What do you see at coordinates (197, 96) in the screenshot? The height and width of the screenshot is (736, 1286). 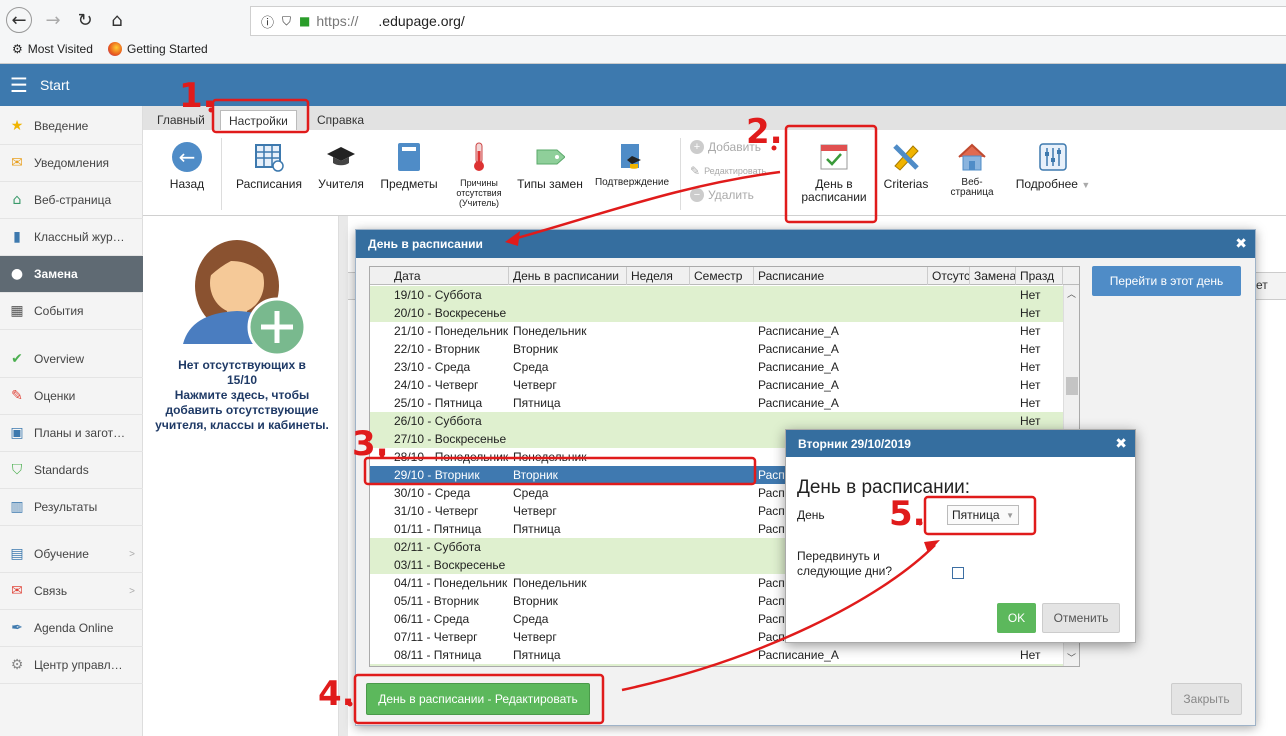 I see `annotation-step-1: 1.` at bounding box center [197, 96].